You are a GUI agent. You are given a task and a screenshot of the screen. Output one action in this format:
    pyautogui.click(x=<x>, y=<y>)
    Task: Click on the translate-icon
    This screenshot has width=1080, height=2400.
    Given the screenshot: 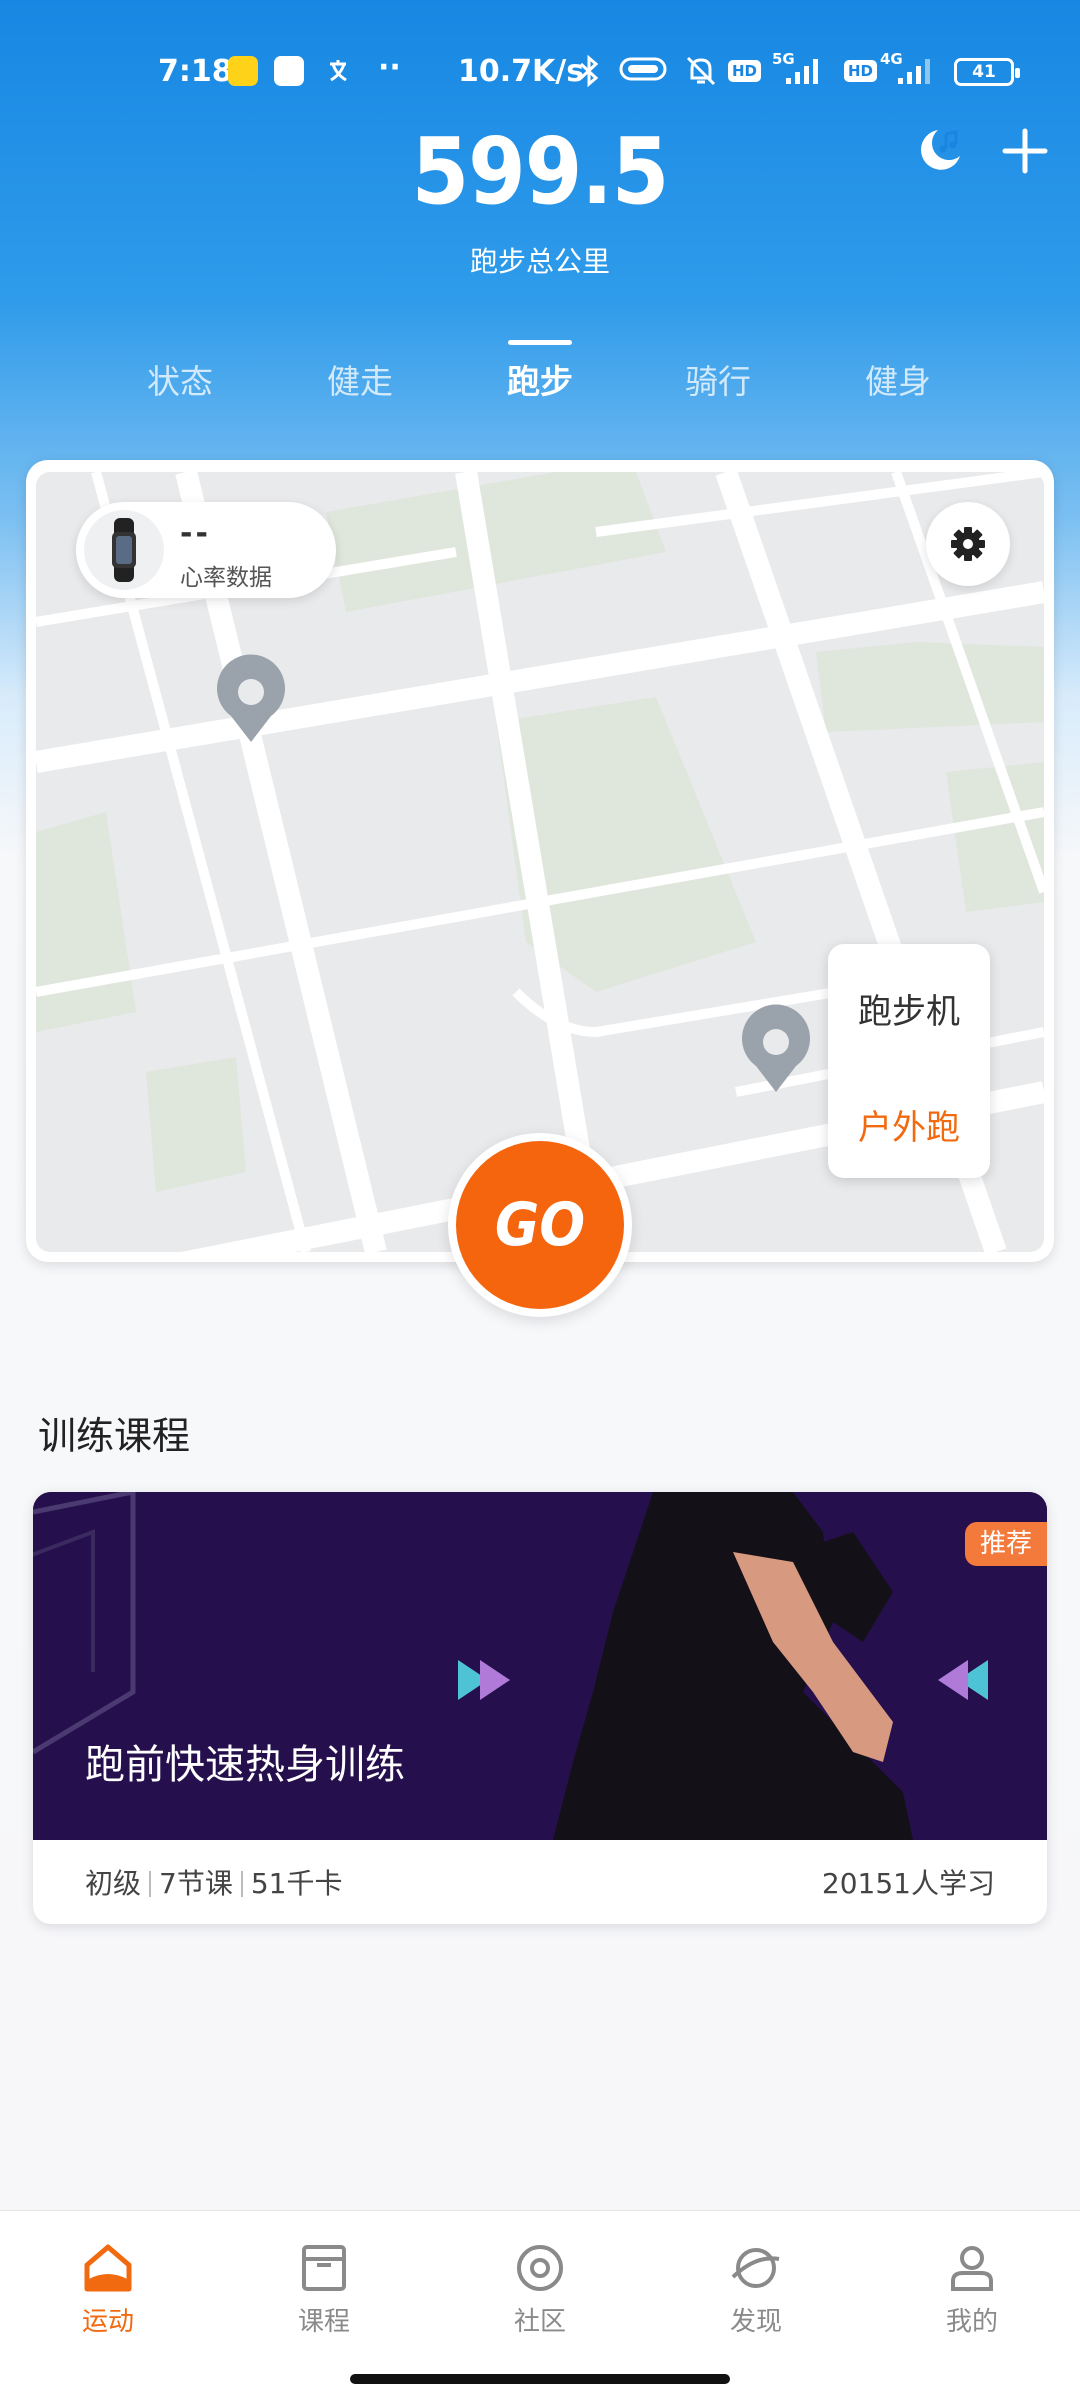 What is the action you would take?
    pyautogui.click(x=341, y=71)
    